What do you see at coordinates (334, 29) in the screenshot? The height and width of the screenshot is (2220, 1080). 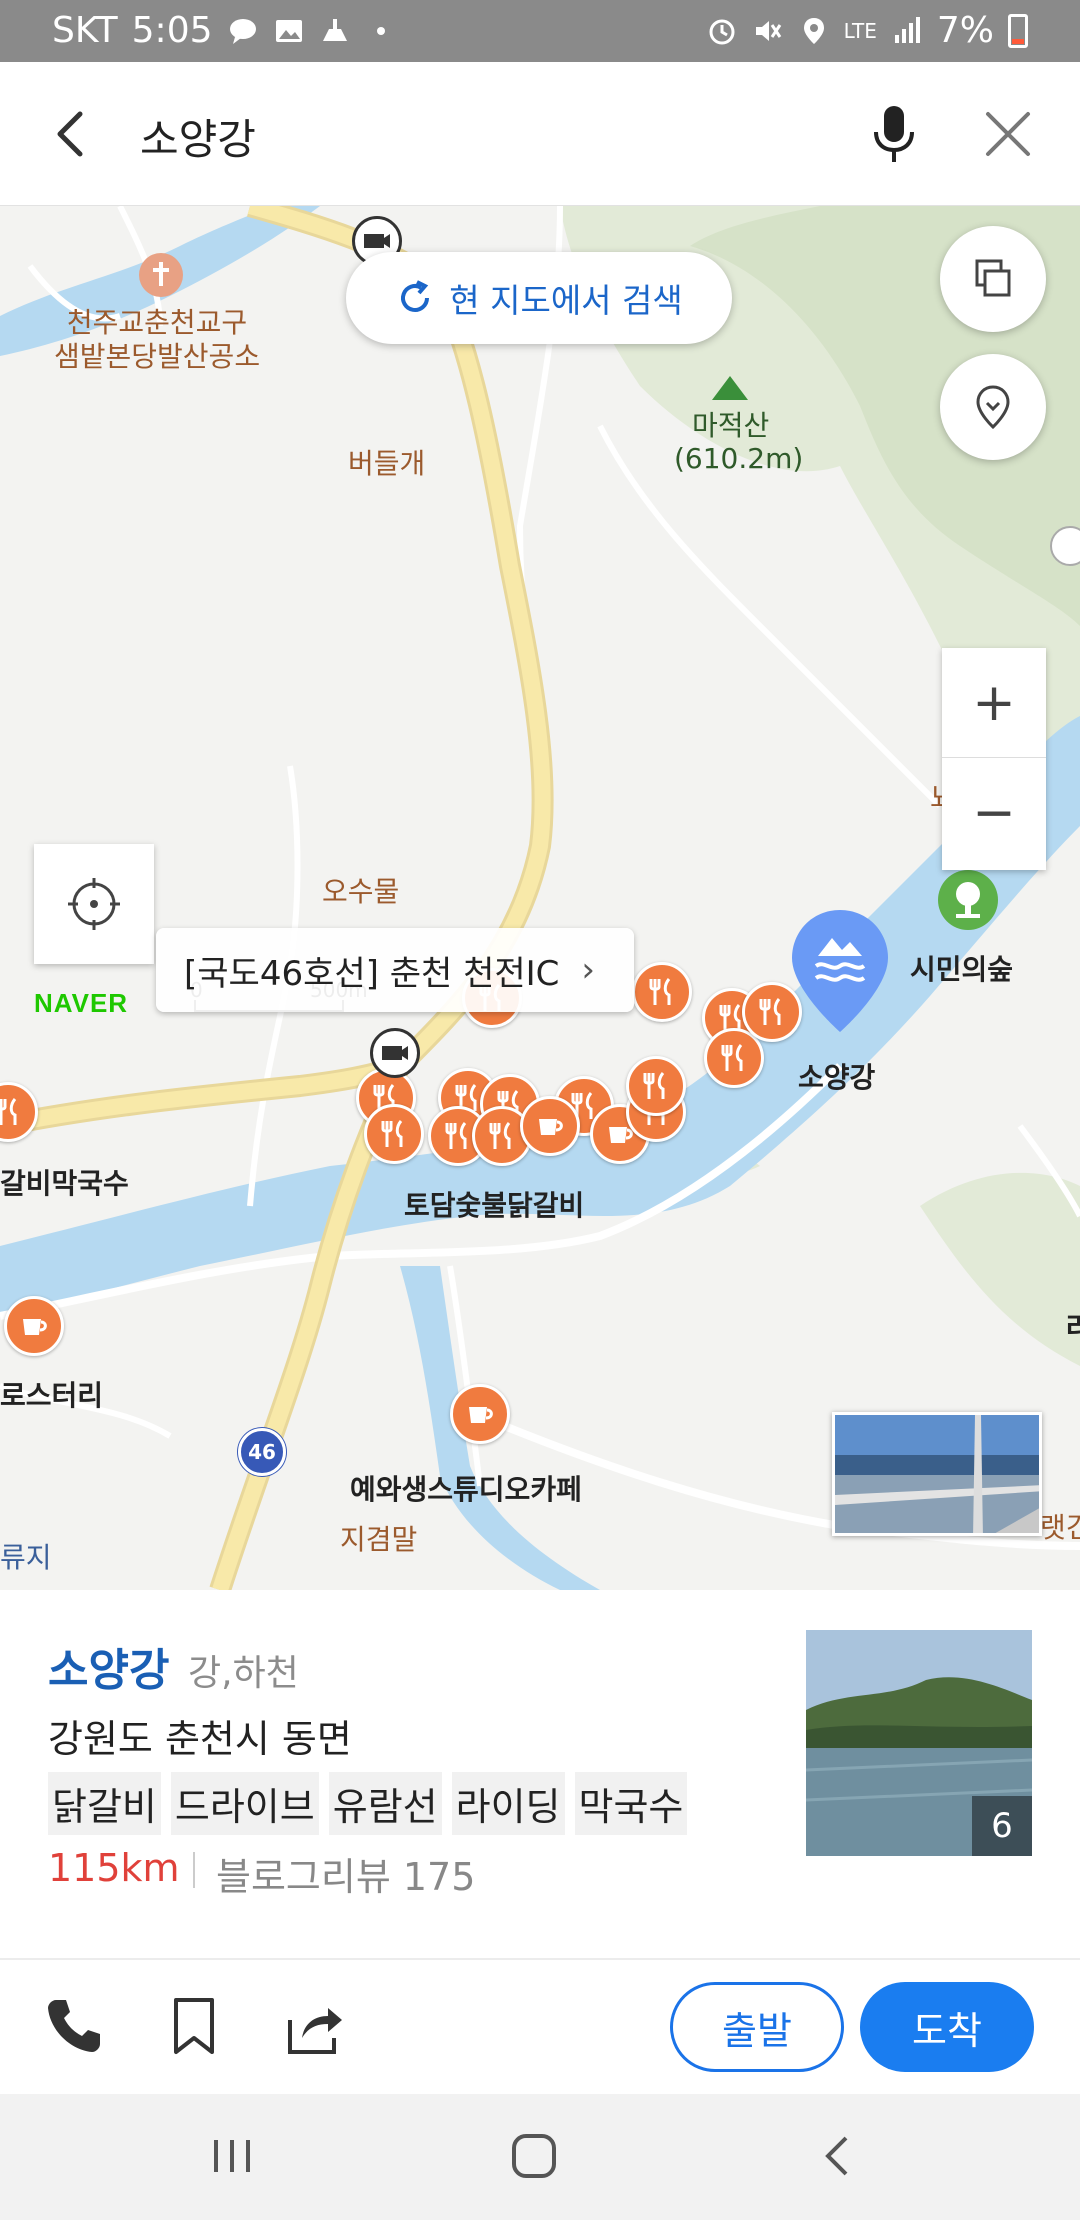 I see `cleaner-icon` at bounding box center [334, 29].